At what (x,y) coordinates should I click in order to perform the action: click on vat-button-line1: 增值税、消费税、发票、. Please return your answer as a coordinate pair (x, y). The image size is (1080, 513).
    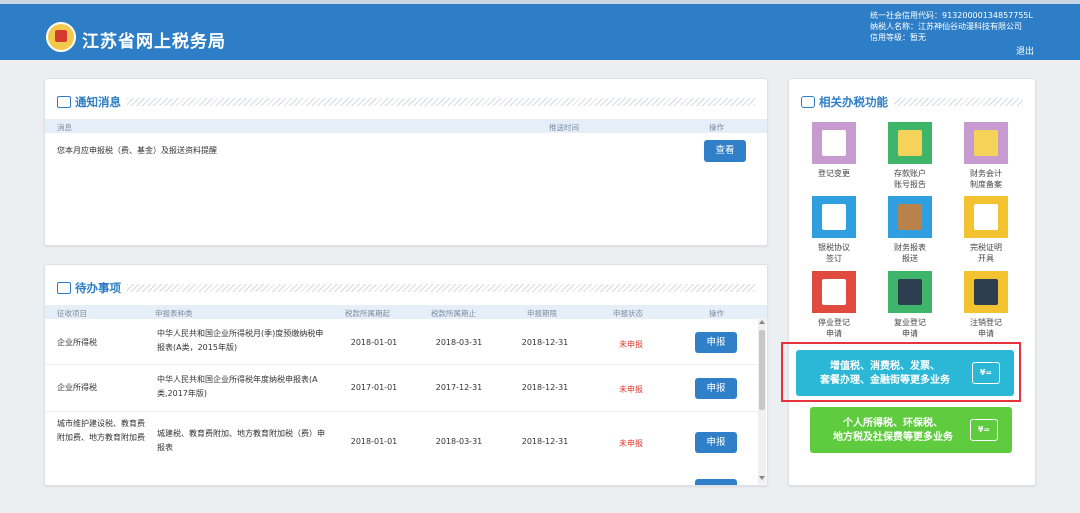
    Looking at the image, I should click on (885, 366).